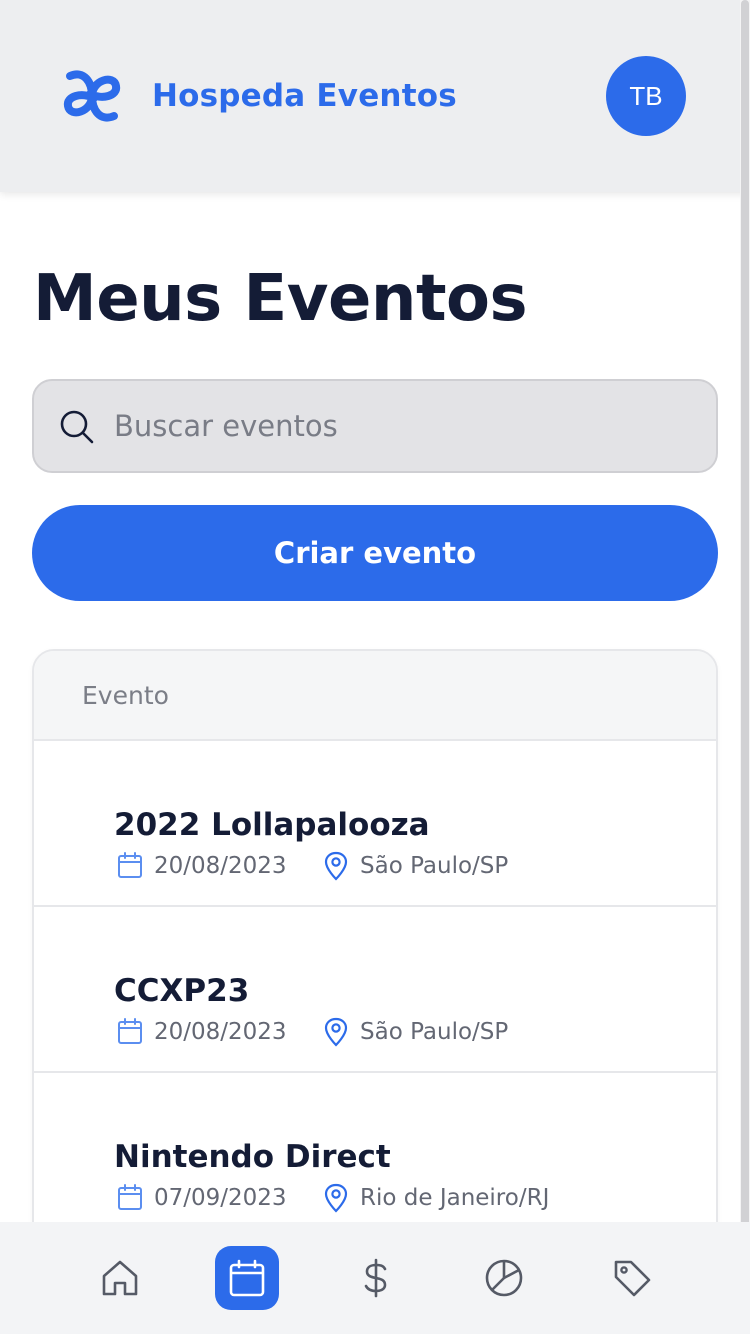 This screenshot has width=750, height=1334. What do you see at coordinates (455, 1198) in the screenshot?
I see `event-location: Rio de Janeiro/RJ` at bounding box center [455, 1198].